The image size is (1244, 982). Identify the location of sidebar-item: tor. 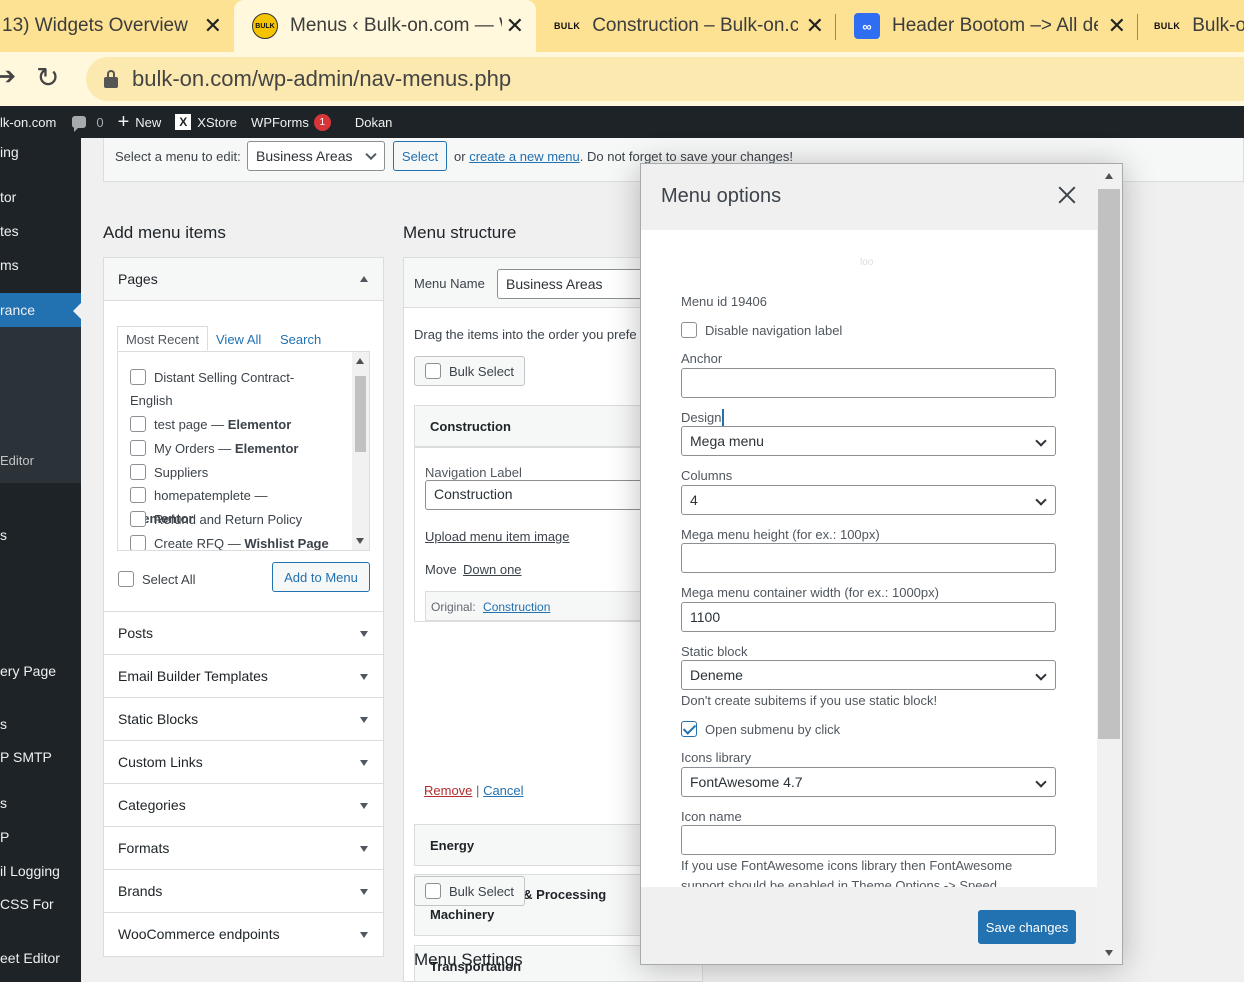
(8, 197).